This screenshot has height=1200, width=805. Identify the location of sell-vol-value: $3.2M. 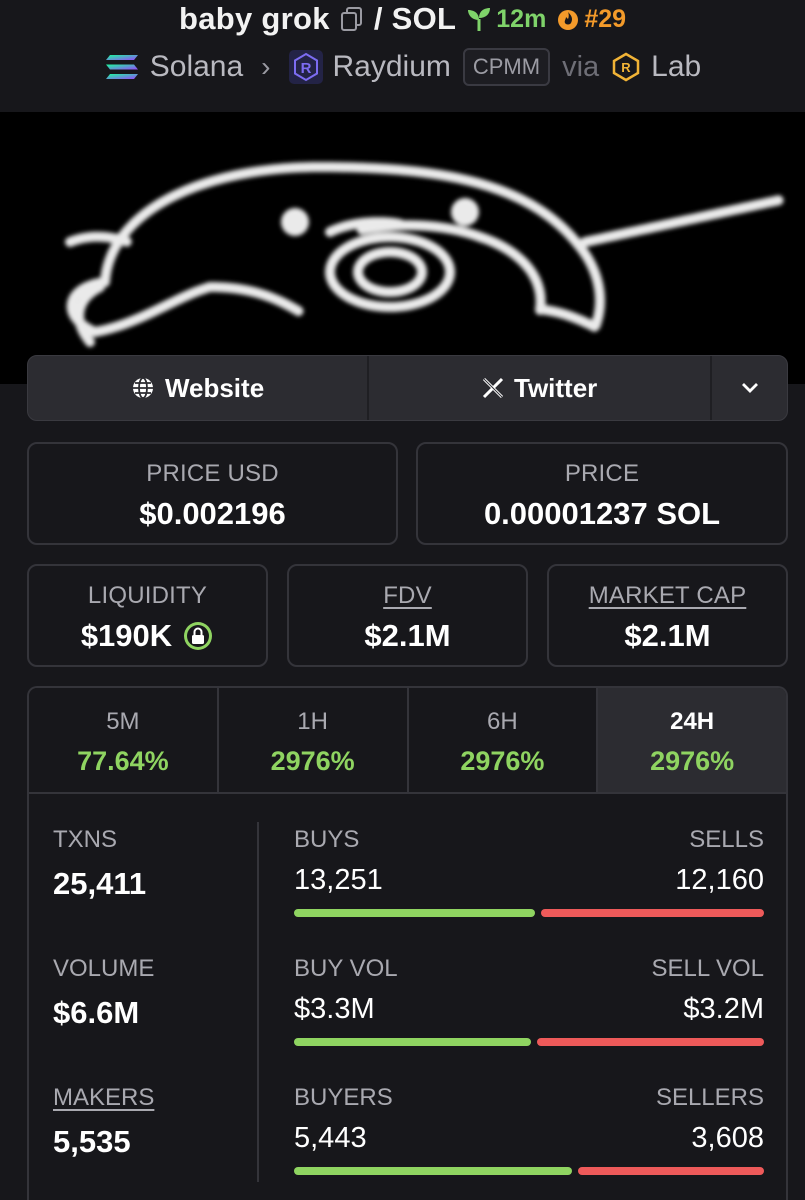
(723, 1009).